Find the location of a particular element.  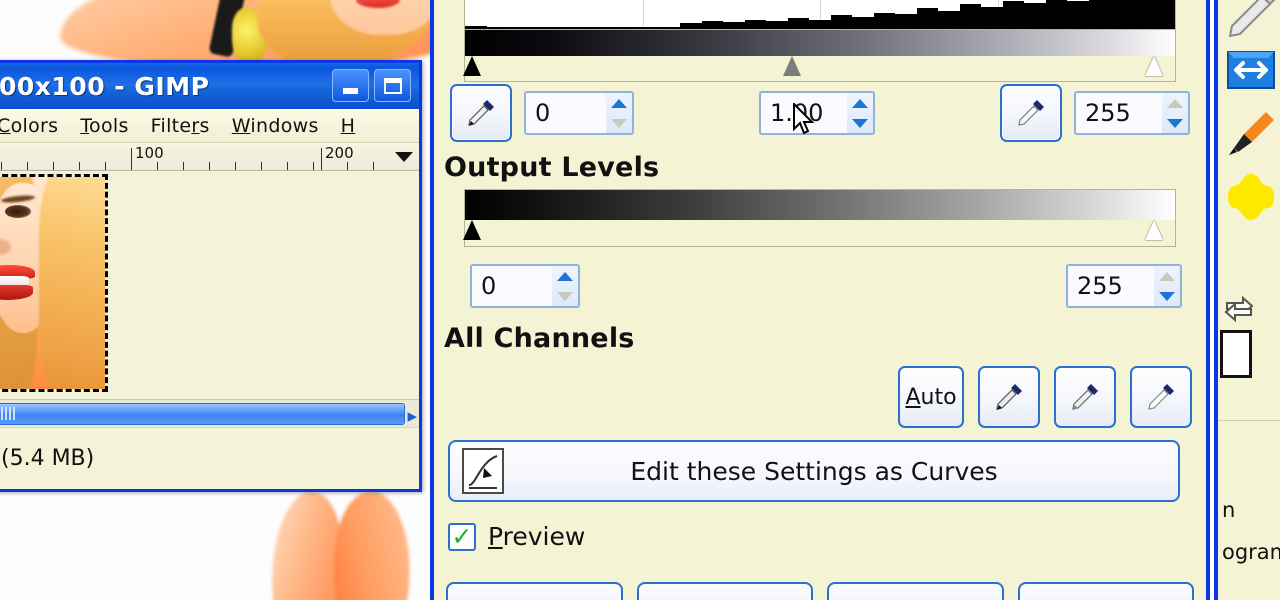

flip-tool-icon is located at coordinates (1251, 71).